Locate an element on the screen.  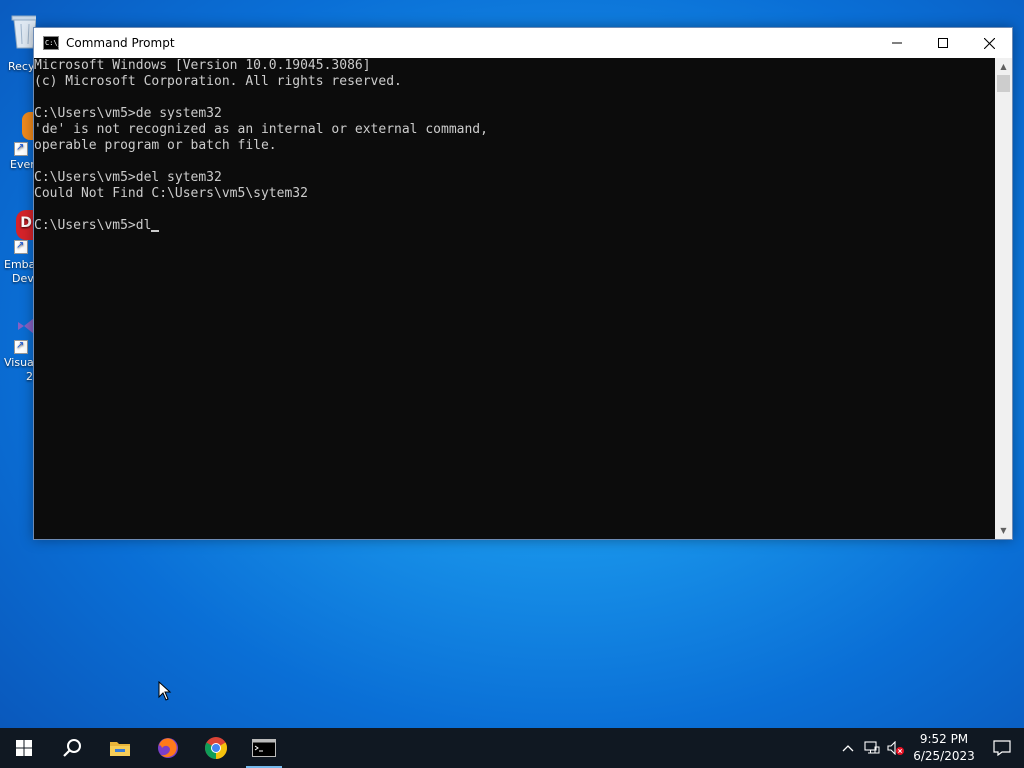
taskbar-firefox is located at coordinates (168, 748).